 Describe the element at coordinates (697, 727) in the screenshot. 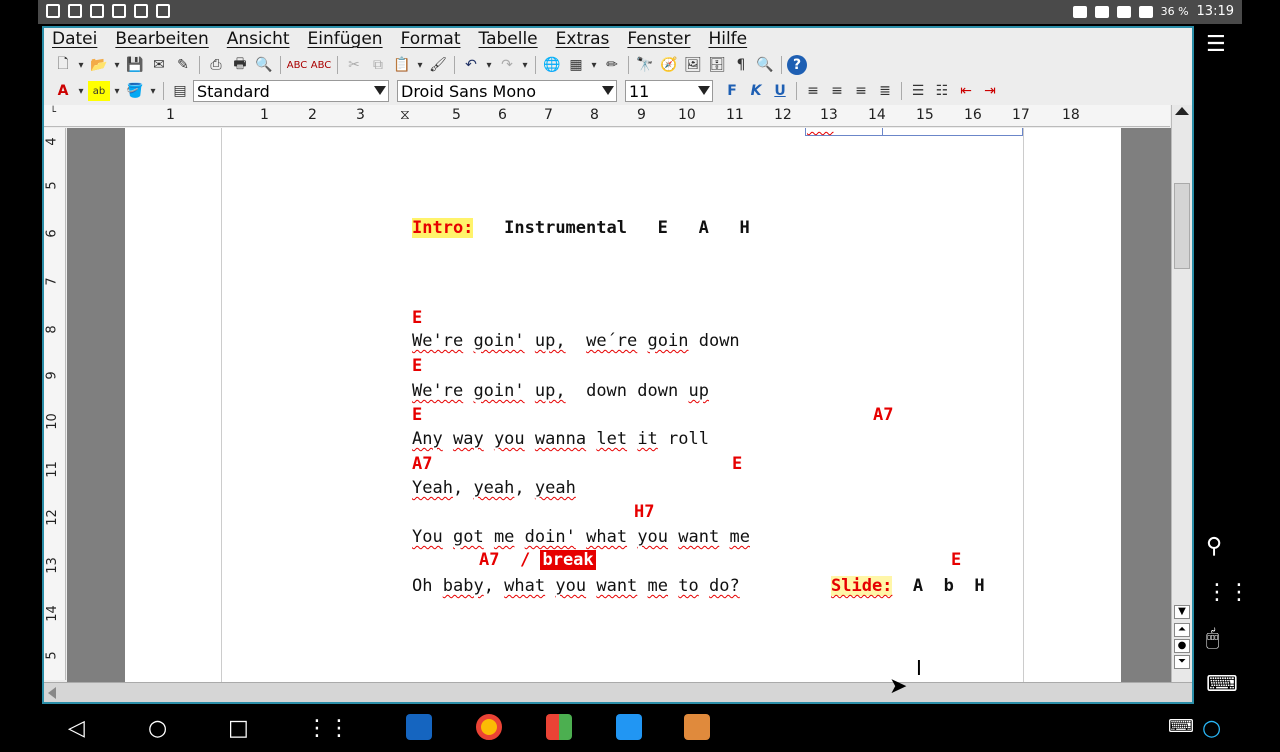

I see `gallery-app-icon` at that location.